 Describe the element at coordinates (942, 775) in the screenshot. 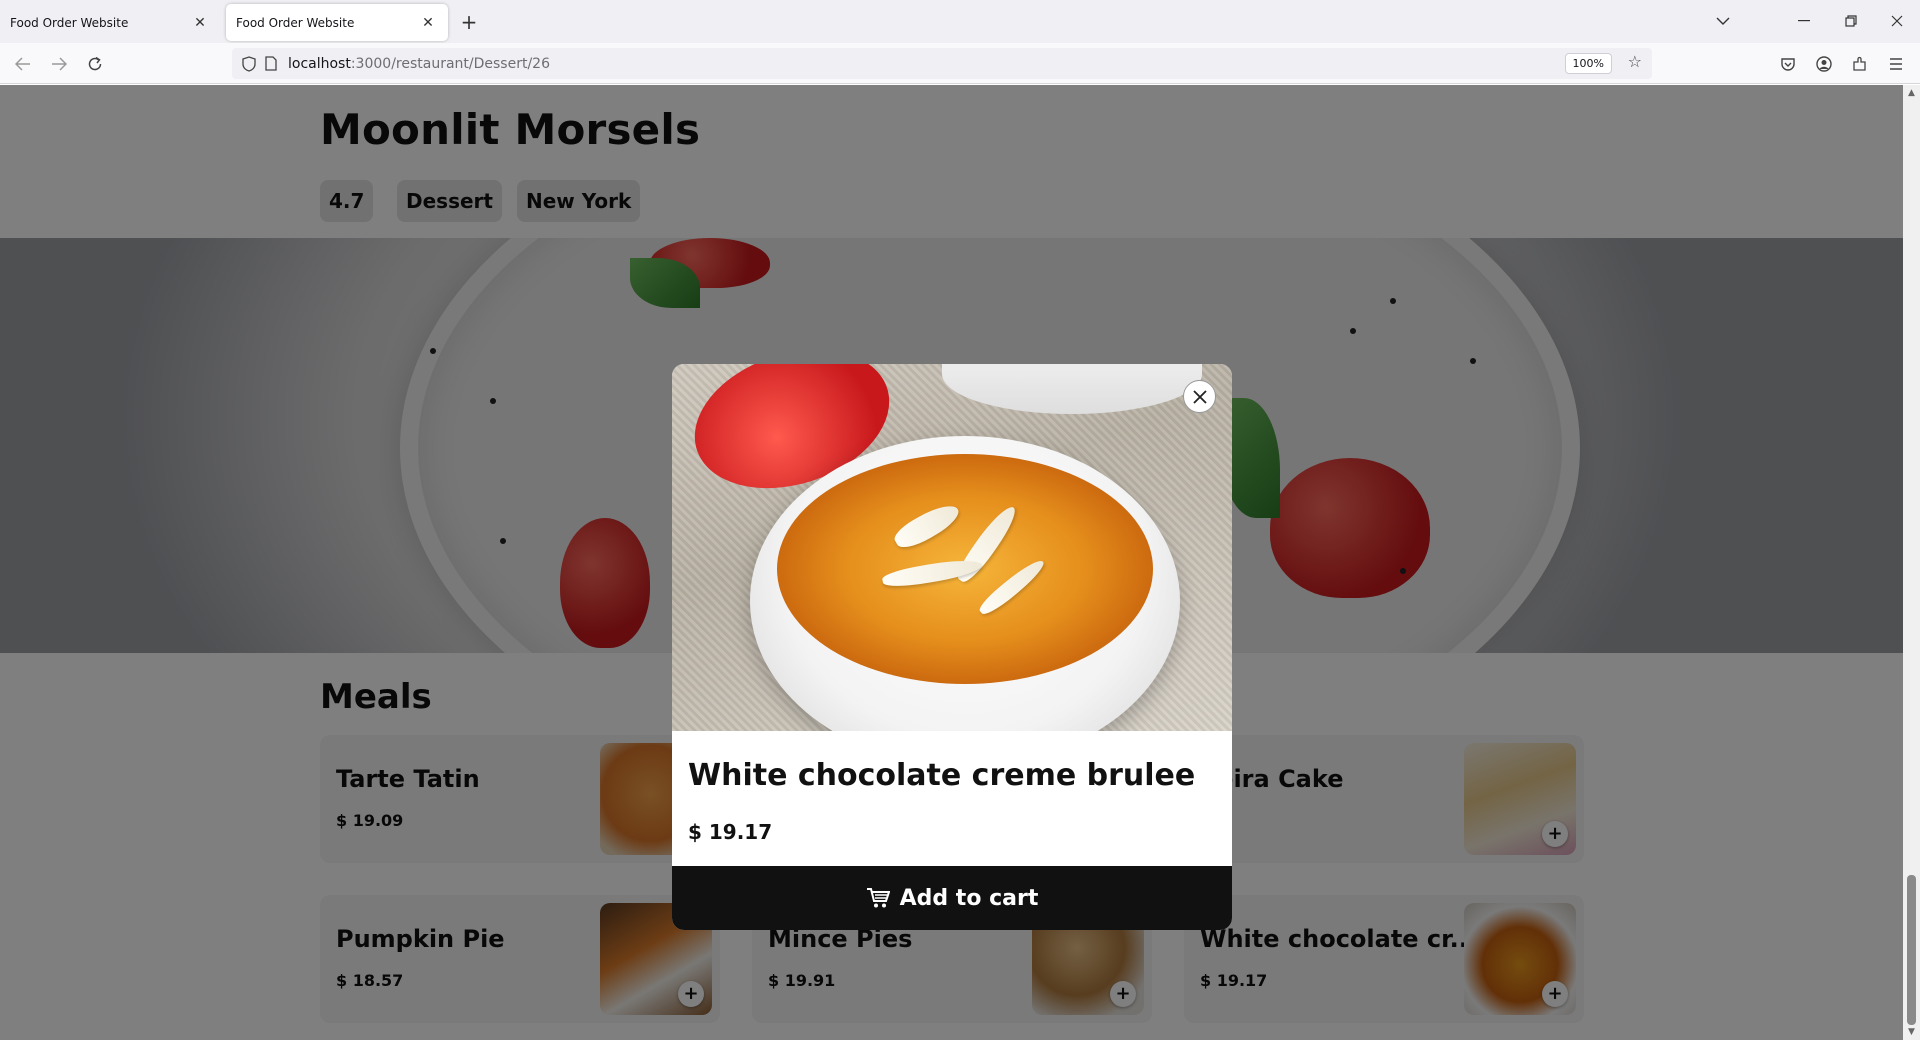

I see `modal-item-title: White chocolate creme brulee` at that location.